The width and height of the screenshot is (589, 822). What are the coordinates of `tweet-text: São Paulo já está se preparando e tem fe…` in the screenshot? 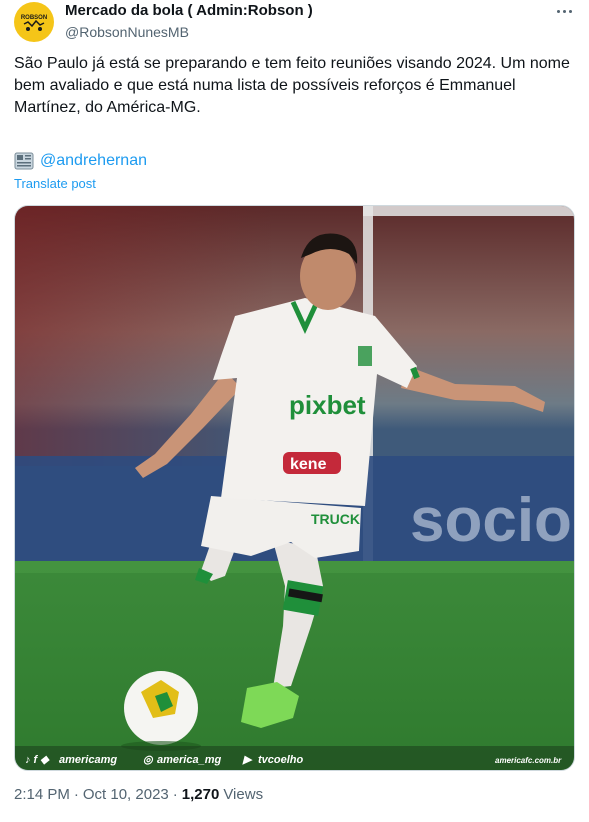 It's located at (292, 85).